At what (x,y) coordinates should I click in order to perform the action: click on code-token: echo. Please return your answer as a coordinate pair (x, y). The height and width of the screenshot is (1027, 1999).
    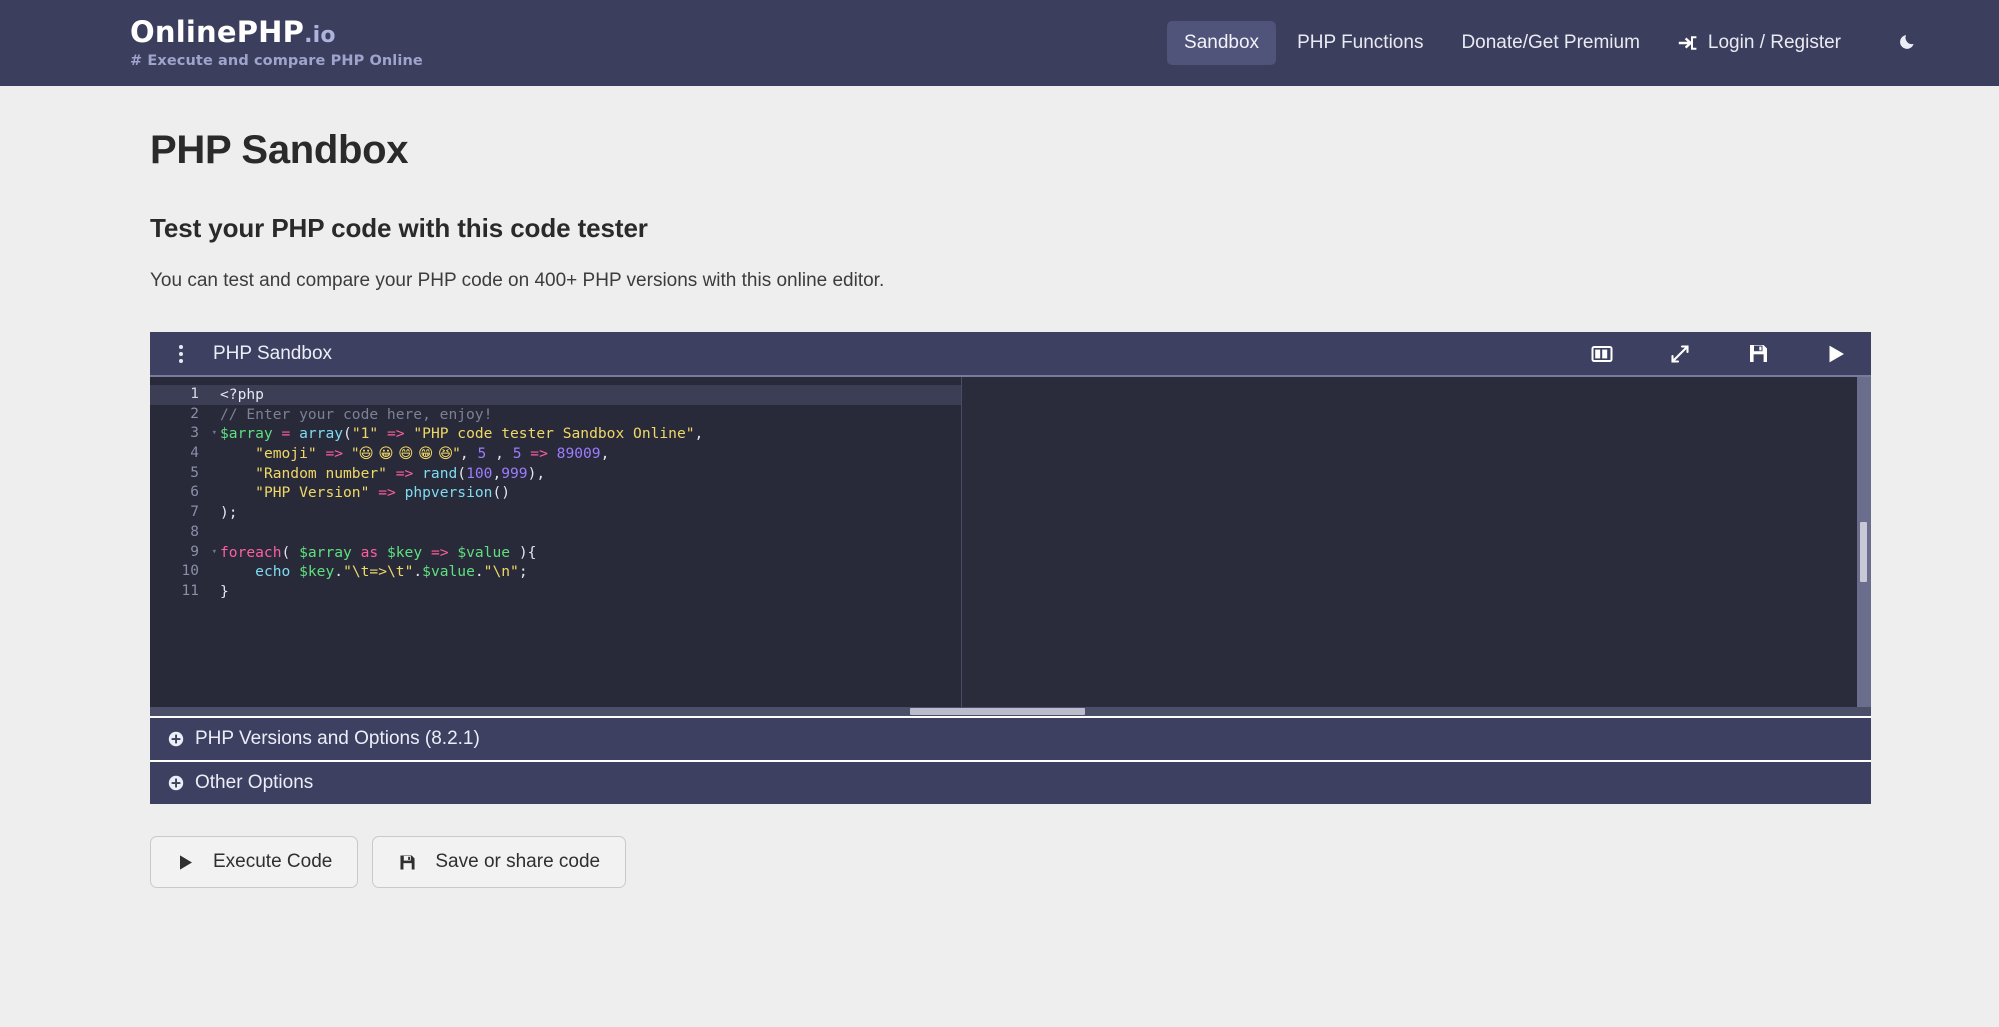
    Looking at the image, I should click on (273, 572).